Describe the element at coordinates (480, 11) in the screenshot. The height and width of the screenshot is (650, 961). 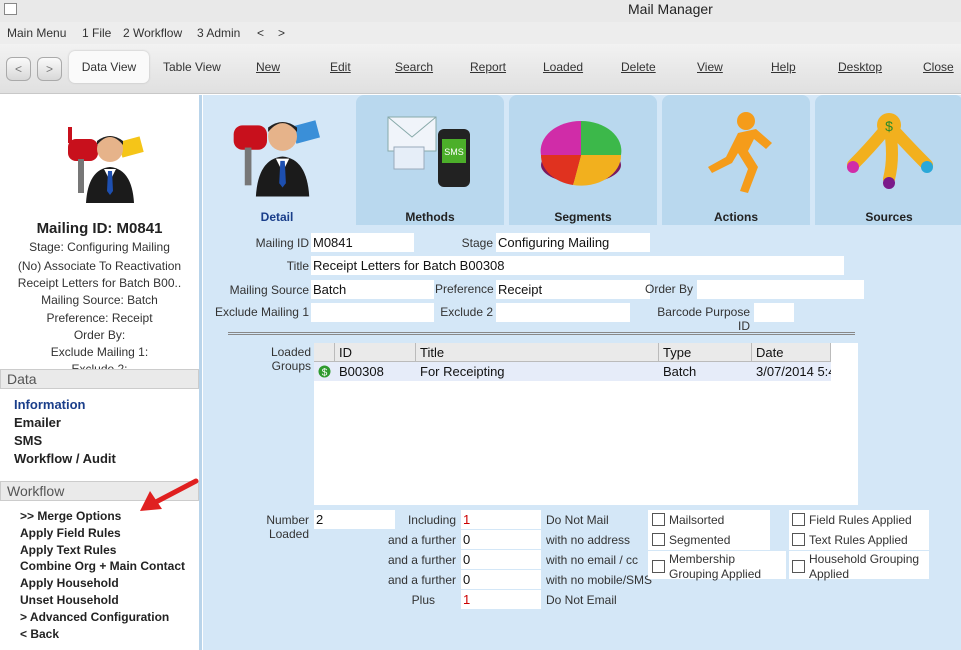
I see `title-bar: Mail Manager` at that location.